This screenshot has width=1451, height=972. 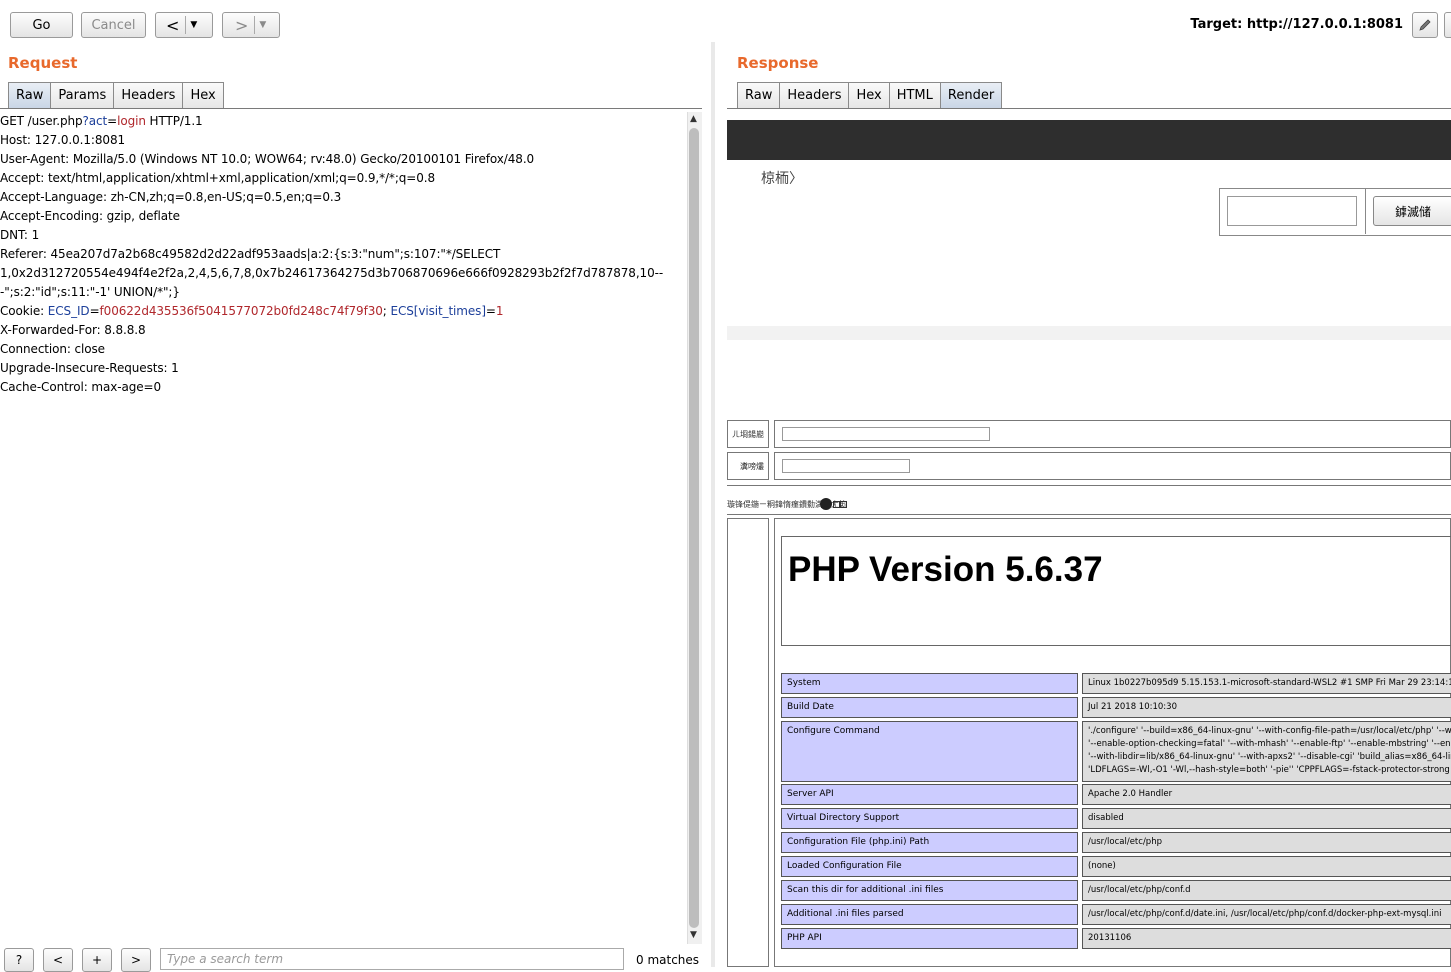 What do you see at coordinates (20, 235) in the screenshot?
I see `request-token: DNT: 1` at bounding box center [20, 235].